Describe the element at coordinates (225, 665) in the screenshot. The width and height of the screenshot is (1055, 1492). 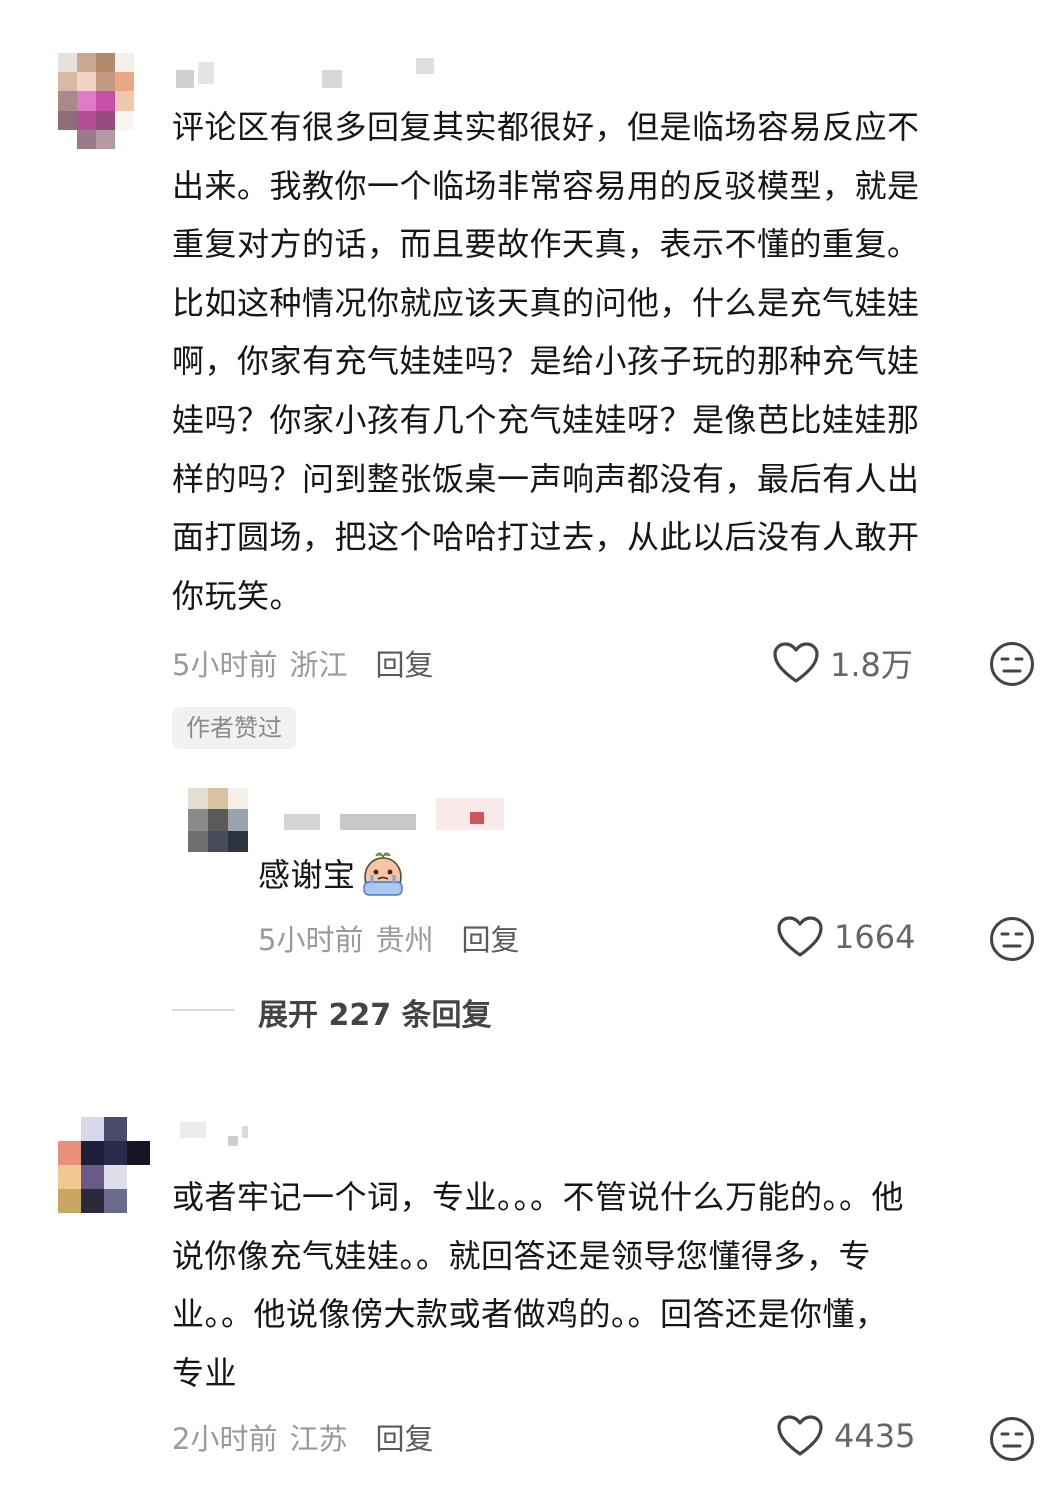
I see `comment-time: 5小时前` at that location.